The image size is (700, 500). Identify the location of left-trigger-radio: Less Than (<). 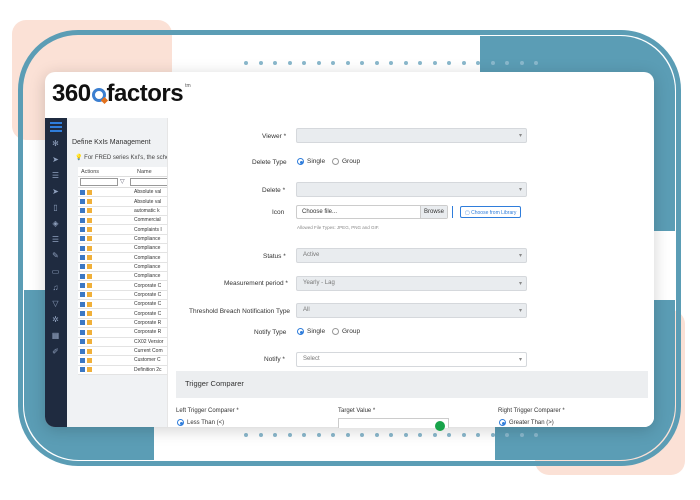
(200, 422).